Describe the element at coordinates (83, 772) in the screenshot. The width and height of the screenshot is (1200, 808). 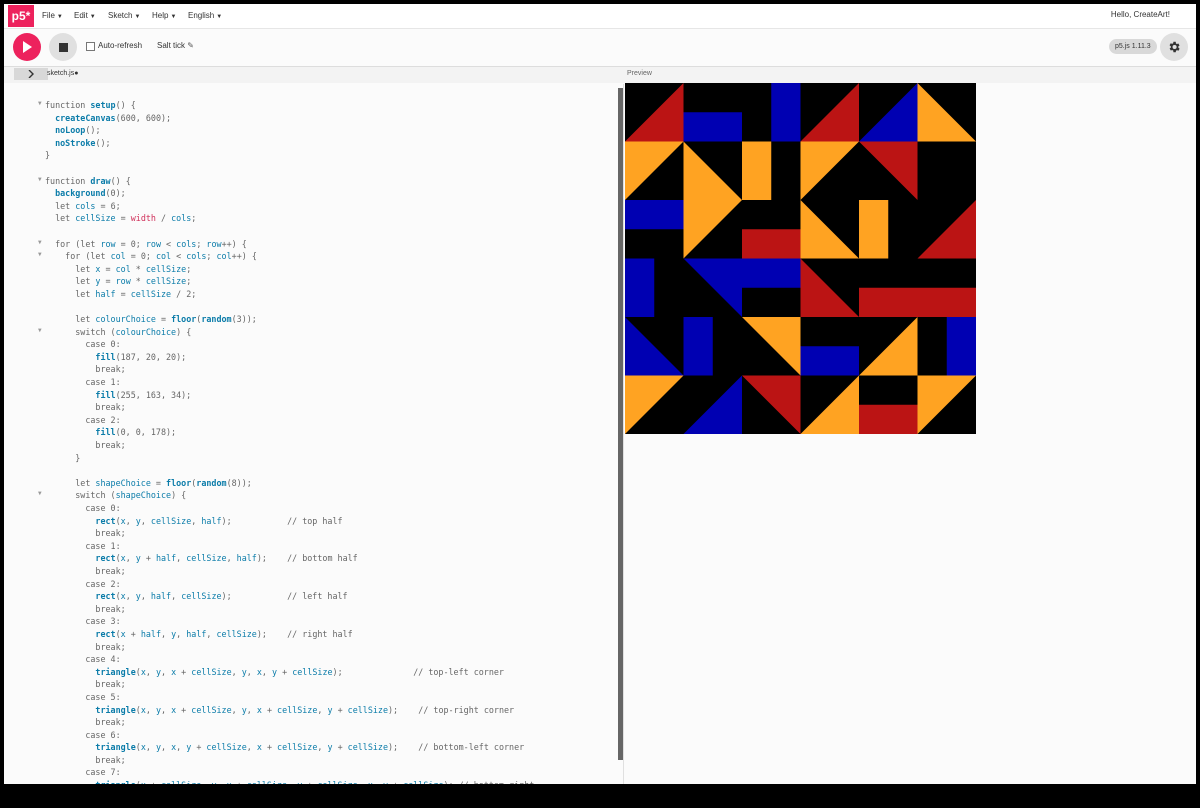
I see `code-text: case 7:` at that location.